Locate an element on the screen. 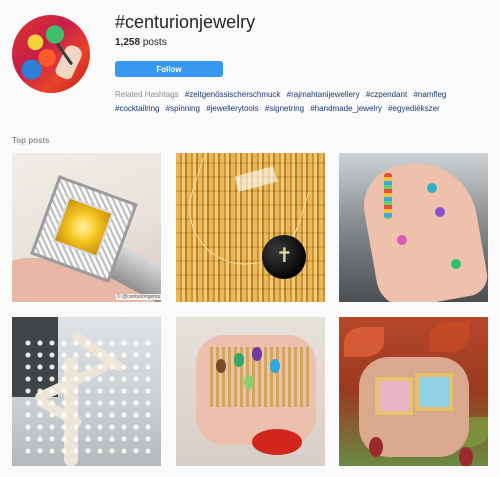  posts-count-number: 1,258 is located at coordinates (128, 42).